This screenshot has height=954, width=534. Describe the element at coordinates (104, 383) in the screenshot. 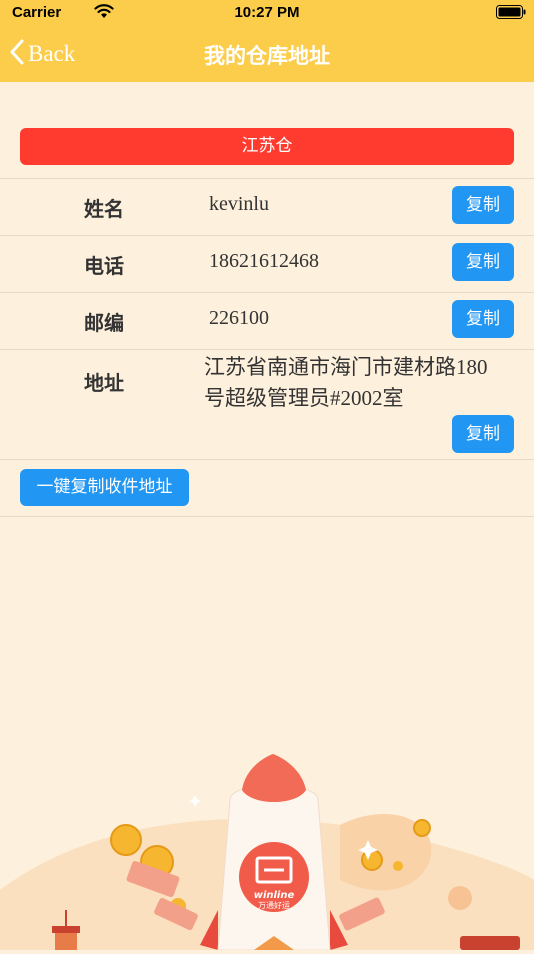

I see `address-label: 地址` at that location.